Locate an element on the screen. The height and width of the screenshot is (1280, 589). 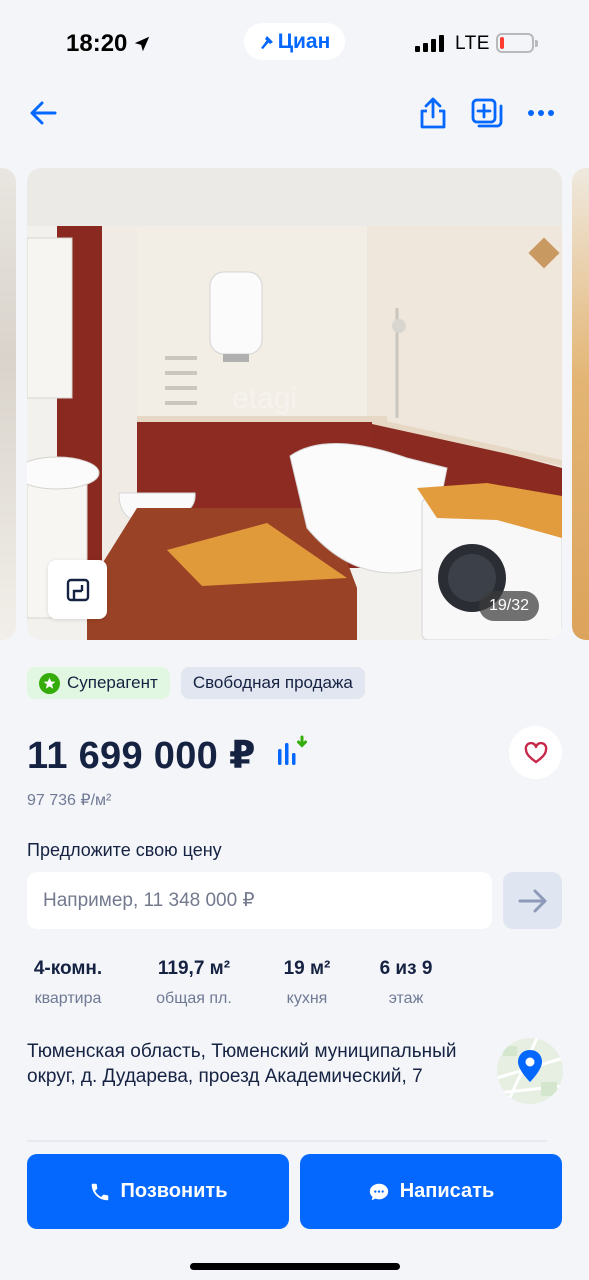
superagent-tag: Суперагент is located at coordinates (98, 683).